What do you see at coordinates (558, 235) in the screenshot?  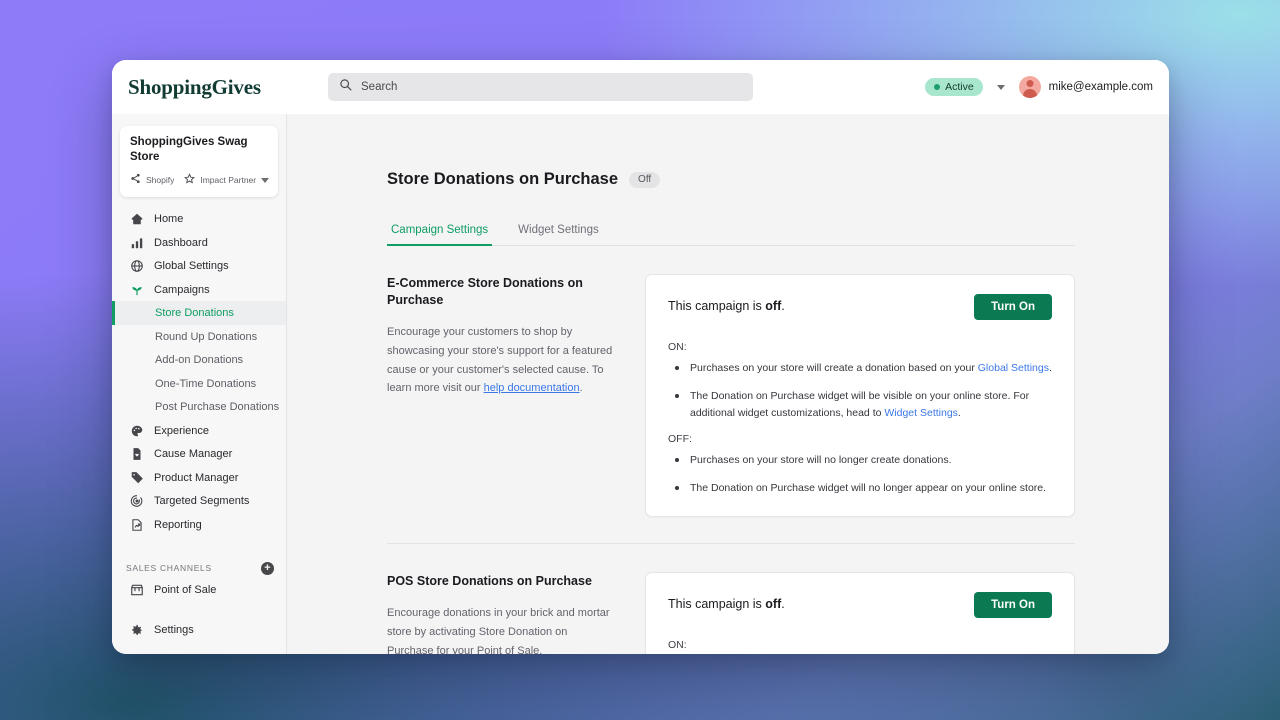 I see `tab-widget-settings: Widget Settings` at bounding box center [558, 235].